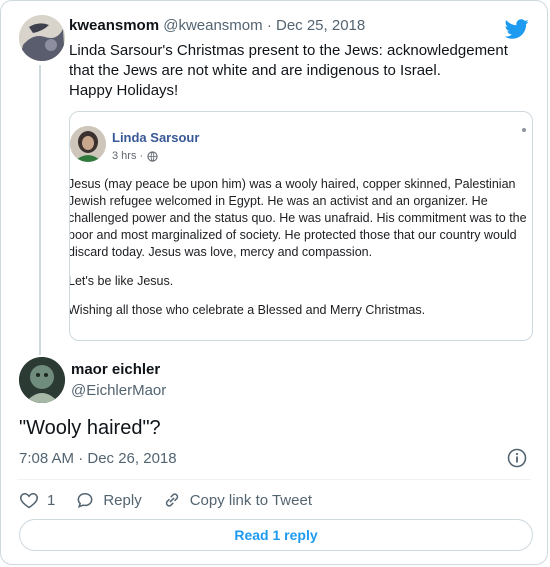 This screenshot has height=567, width=550. What do you see at coordinates (90, 428) in the screenshot?
I see `reply-text: "Wooly haired"?` at bounding box center [90, 428].